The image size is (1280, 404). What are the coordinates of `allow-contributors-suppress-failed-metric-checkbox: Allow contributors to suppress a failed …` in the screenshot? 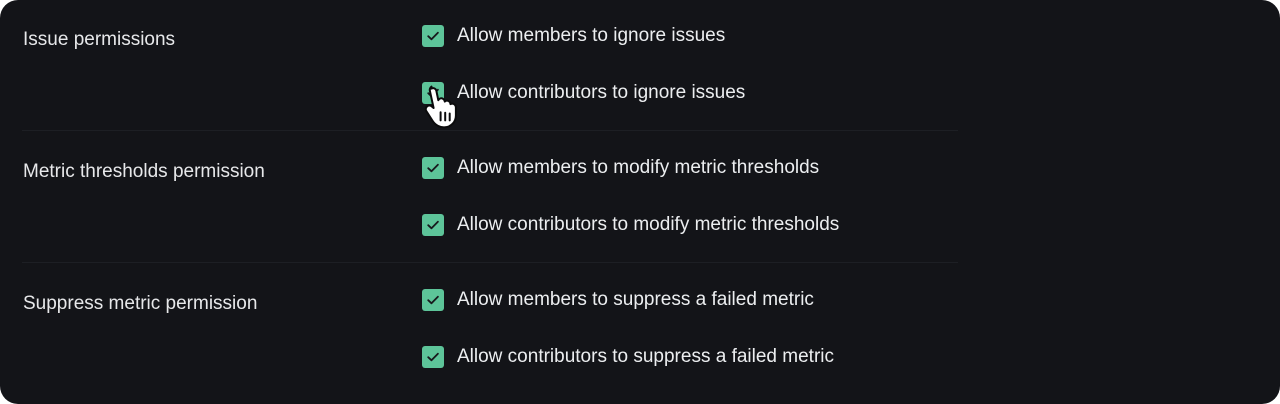 It's located at (628, 357).